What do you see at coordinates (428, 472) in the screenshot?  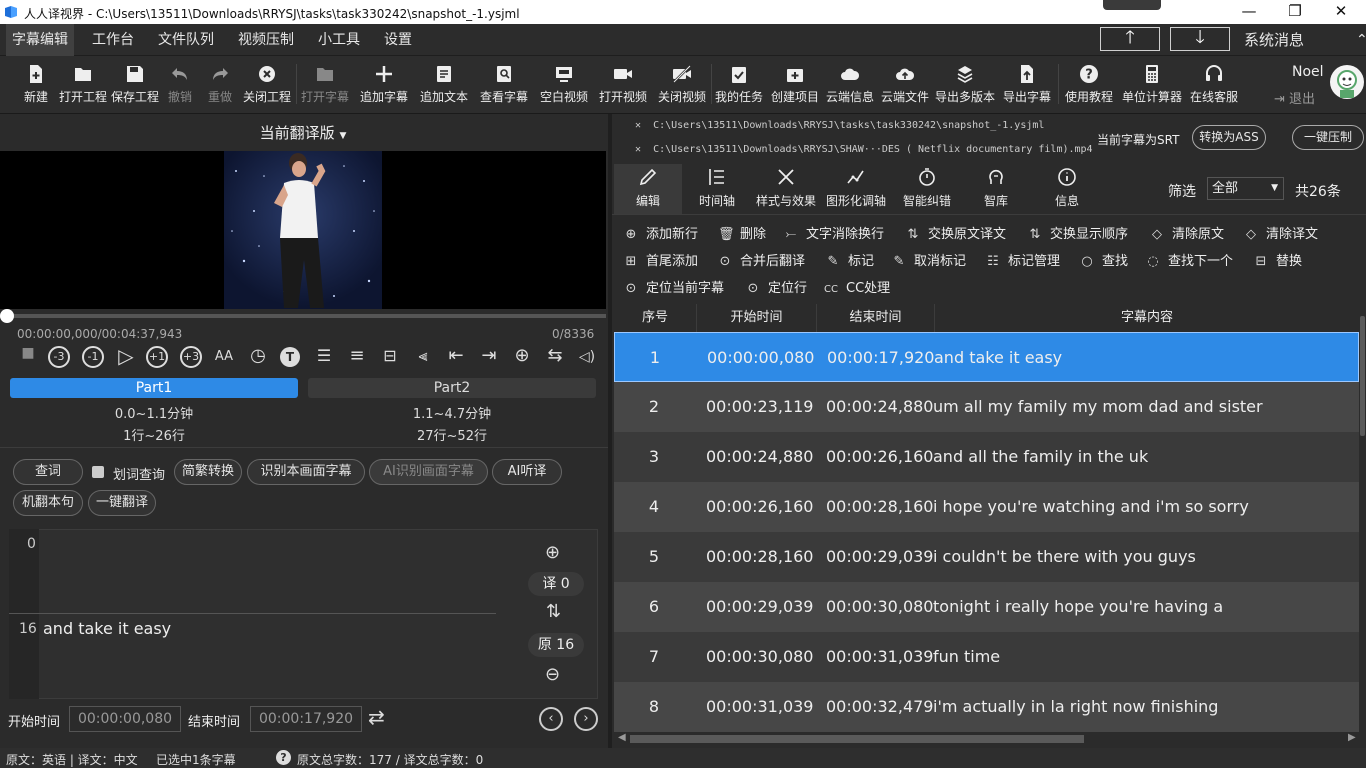 I see `ai-recognize-button: AI识别画面字幕` at bounding box center [428, 472].